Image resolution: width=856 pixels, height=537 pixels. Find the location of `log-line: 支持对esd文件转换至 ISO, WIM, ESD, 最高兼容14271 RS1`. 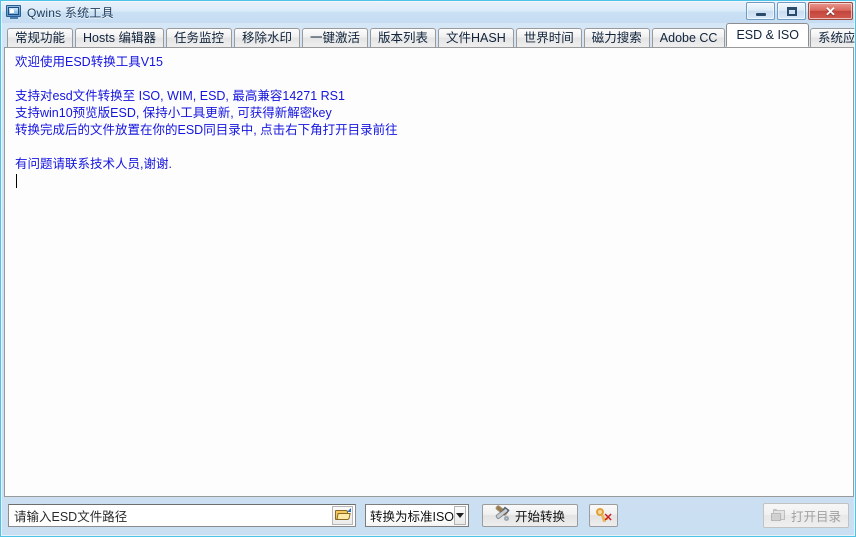

log-line: 支持对esd文件转换至 ISO, WIM, ESD, 最高兼容14271 RS1 is located at coordinates (180, 96).